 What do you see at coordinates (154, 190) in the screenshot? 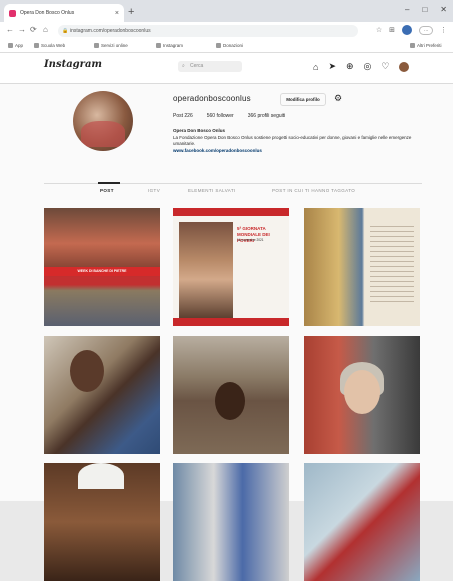
I see `tab-igtv: IGTV` at bounding box center [154, 190].